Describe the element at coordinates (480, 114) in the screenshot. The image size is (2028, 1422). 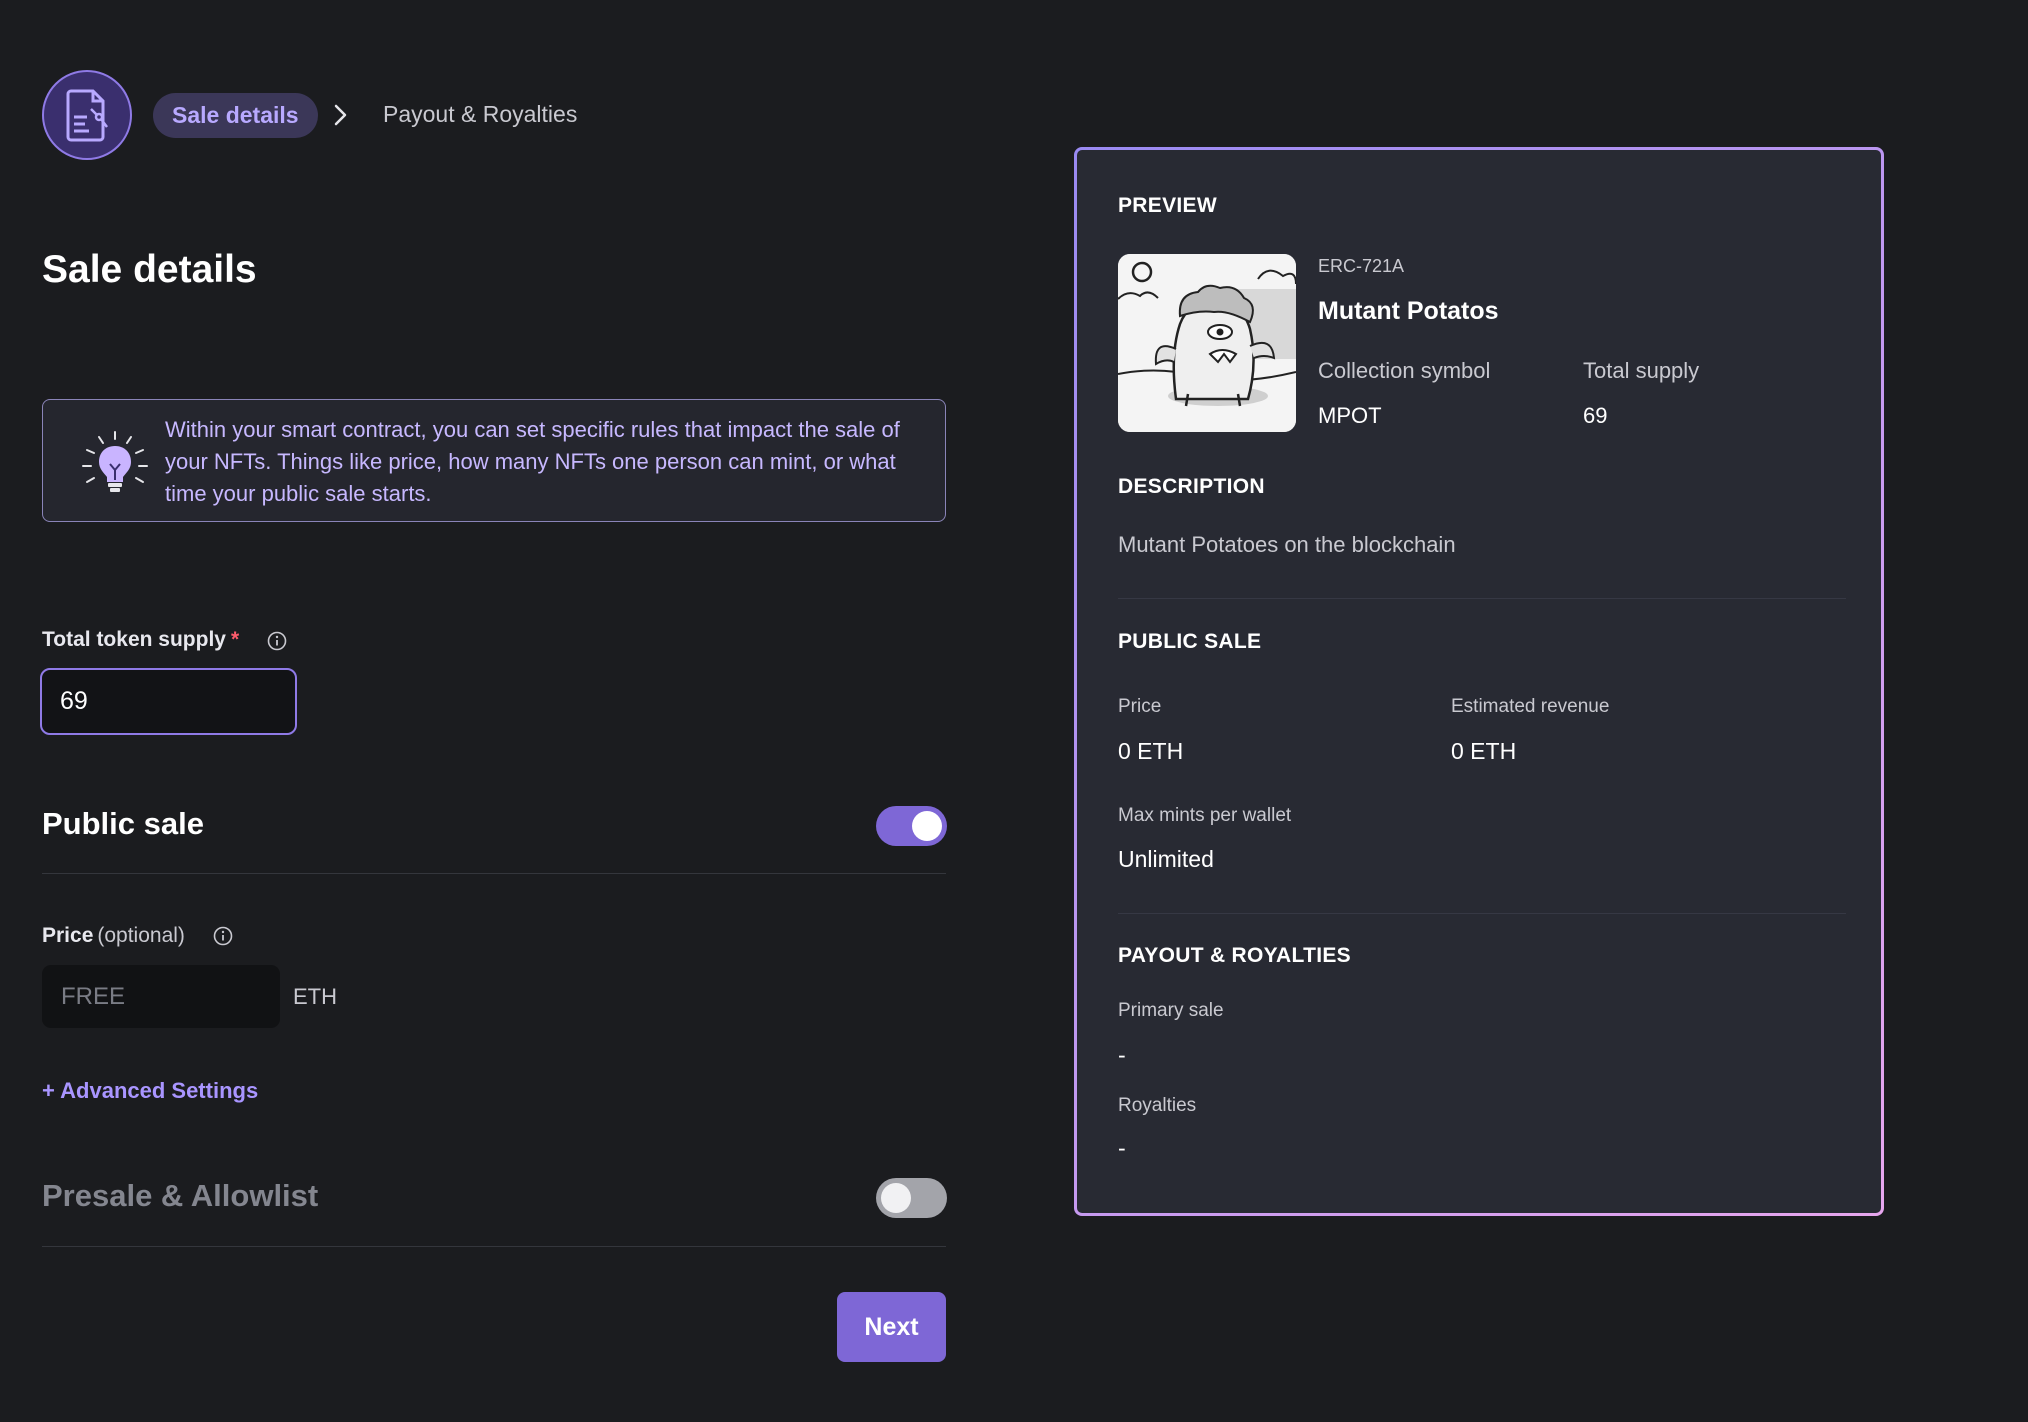
I see `step-payout-royalties: Payout & Royalties` at that location.